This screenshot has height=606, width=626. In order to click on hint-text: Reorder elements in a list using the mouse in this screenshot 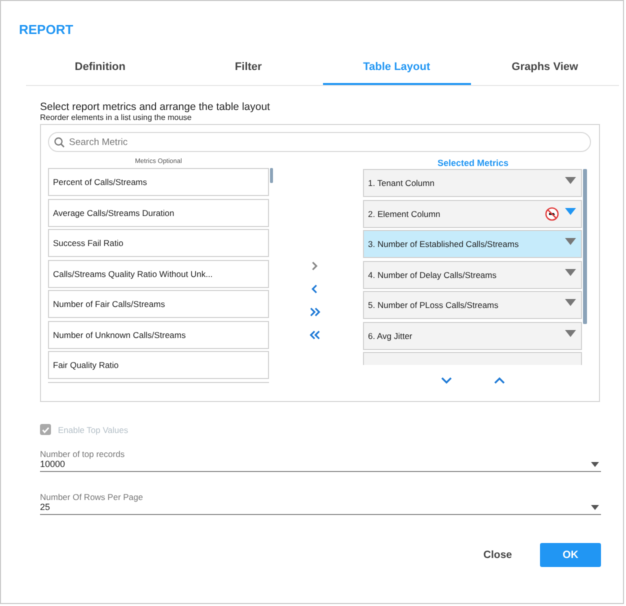, I will do `click(116, 117)`.